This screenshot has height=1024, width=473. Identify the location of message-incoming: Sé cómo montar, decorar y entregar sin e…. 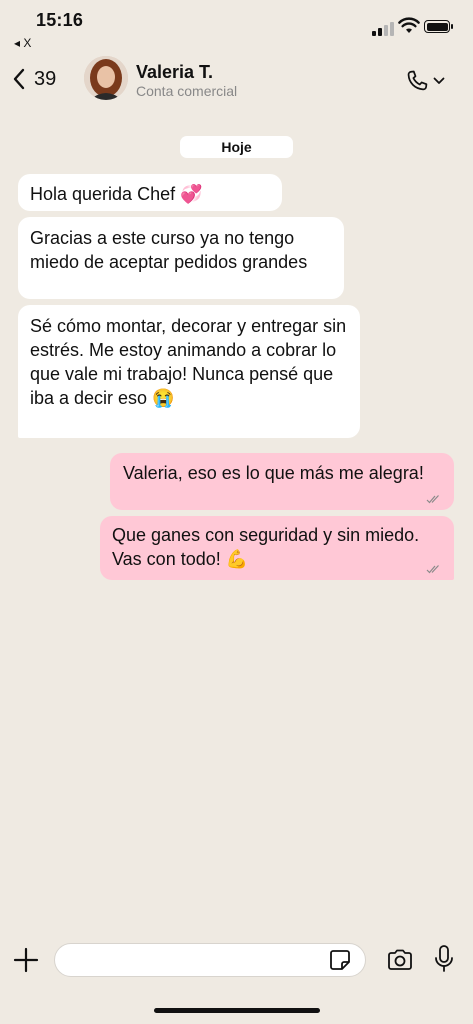
(189, 371).